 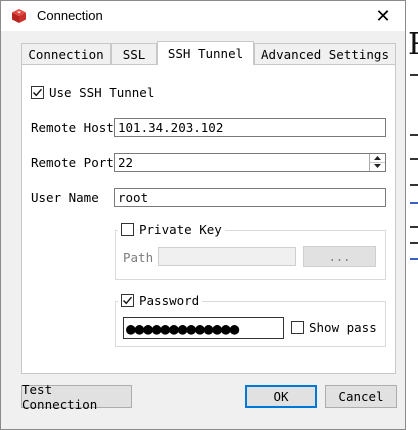 I want to click on user-name-input: root, so click(x=250, y=197).